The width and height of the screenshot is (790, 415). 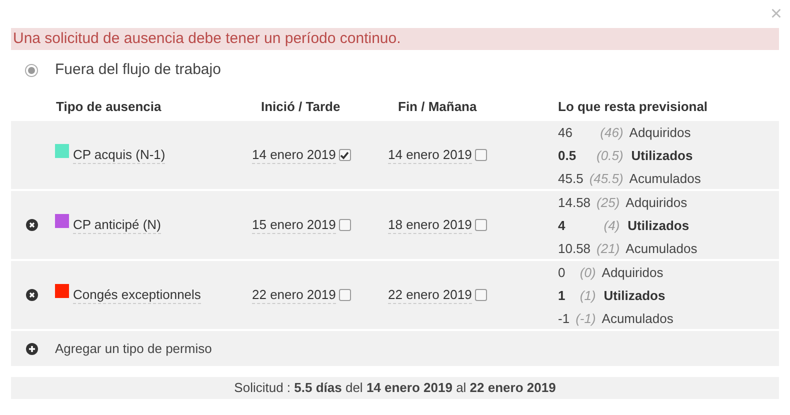 What do you see at coordinates (31, 70) in the screenshot?
I see `radio-button` at bounding box center [31, 70].